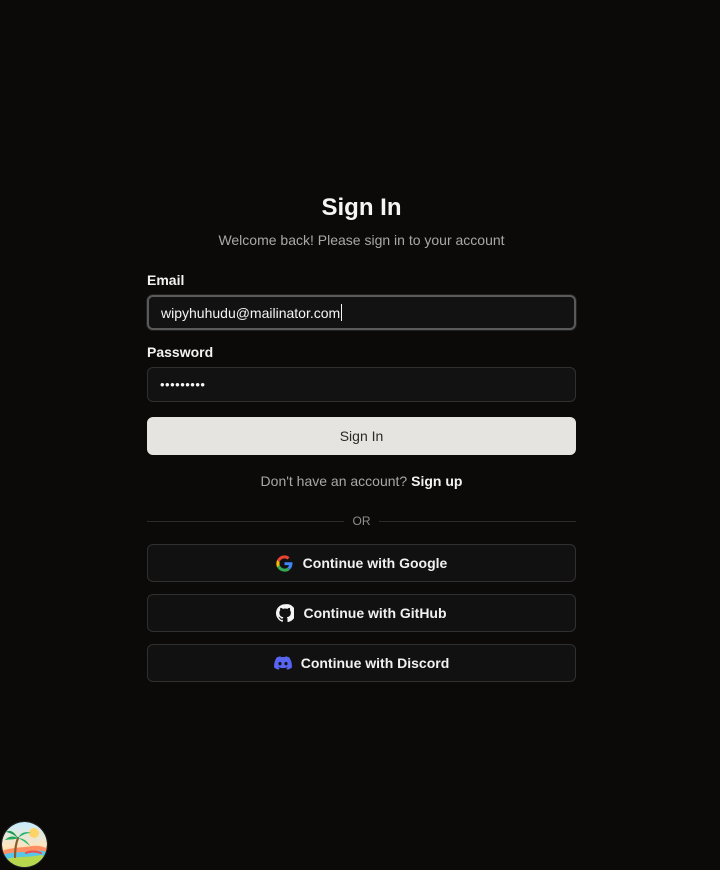 The height and width of the screenshot is (870, 720). Describe the element at coordinates (285, 563) in the screenshot. I see `google-icon` at that location.